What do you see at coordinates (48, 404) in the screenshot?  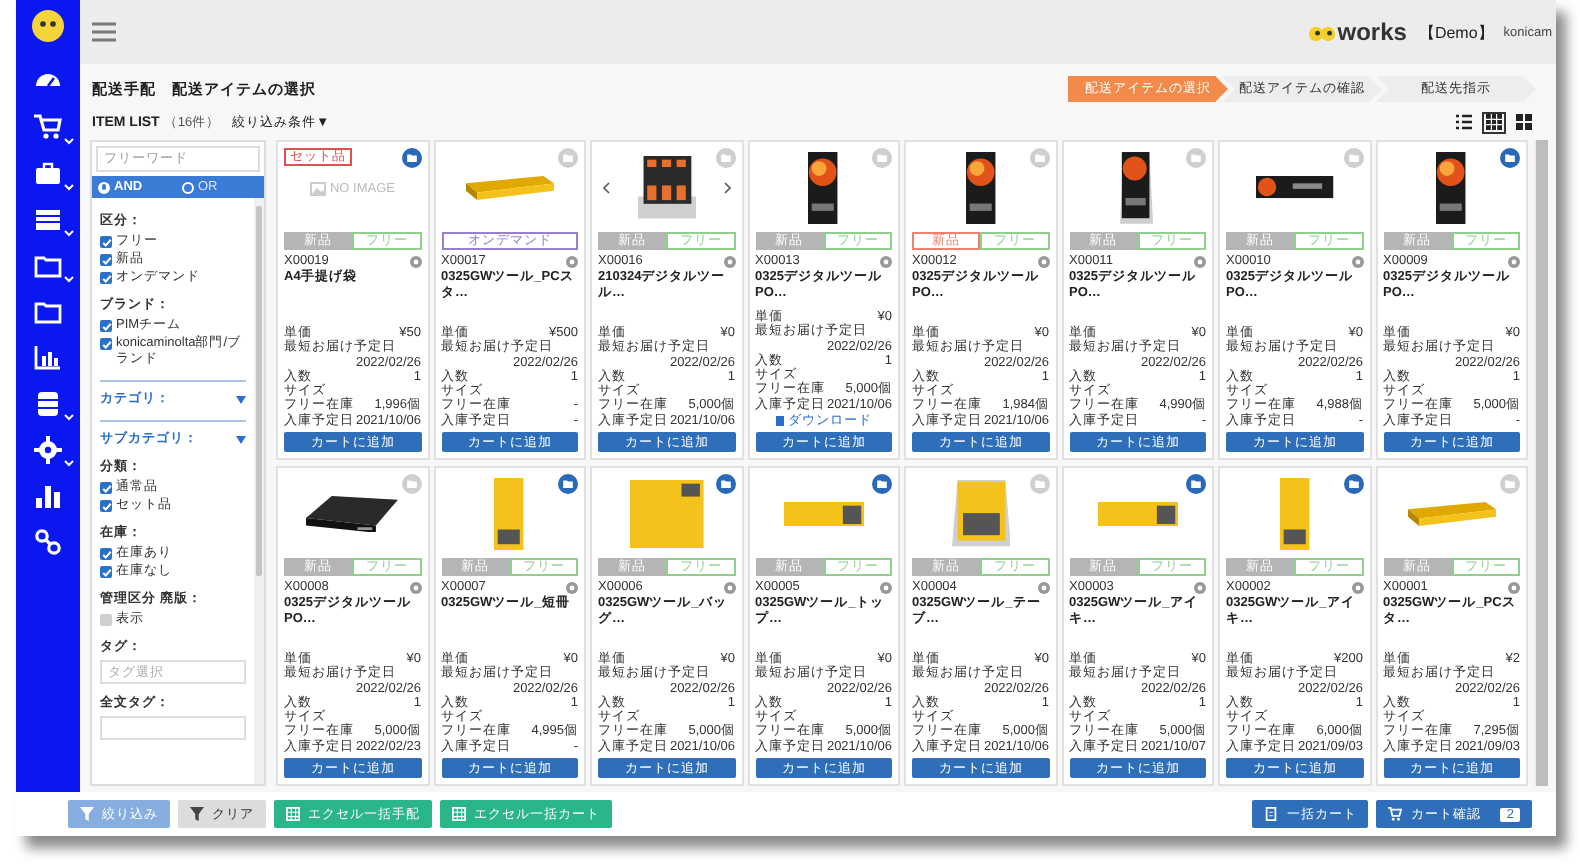 I see `database-icon` at bounding box center [48, 404].